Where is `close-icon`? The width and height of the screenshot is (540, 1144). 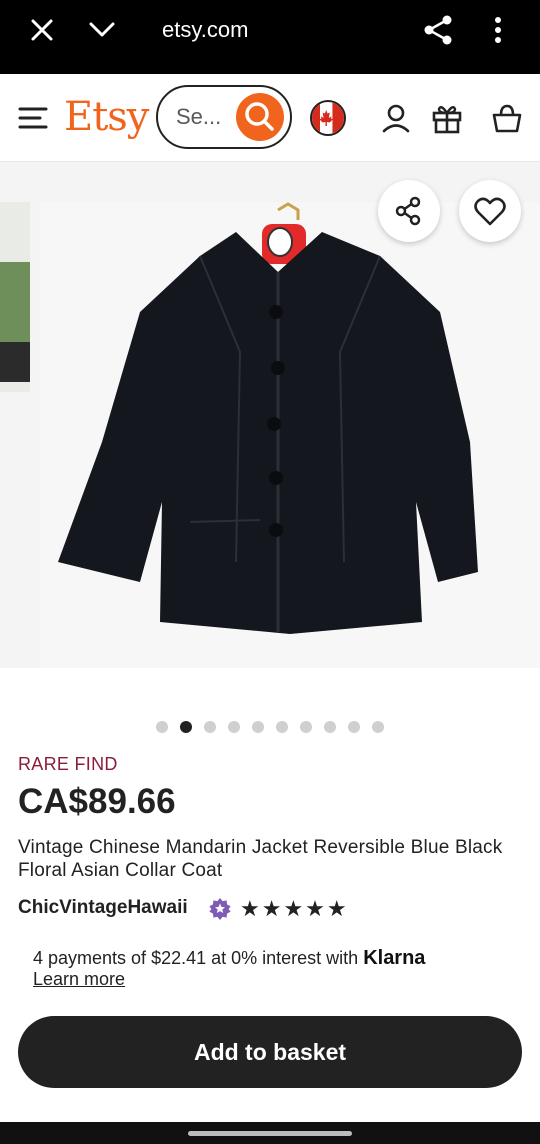
close-icon is located at coordinates (42, 30).